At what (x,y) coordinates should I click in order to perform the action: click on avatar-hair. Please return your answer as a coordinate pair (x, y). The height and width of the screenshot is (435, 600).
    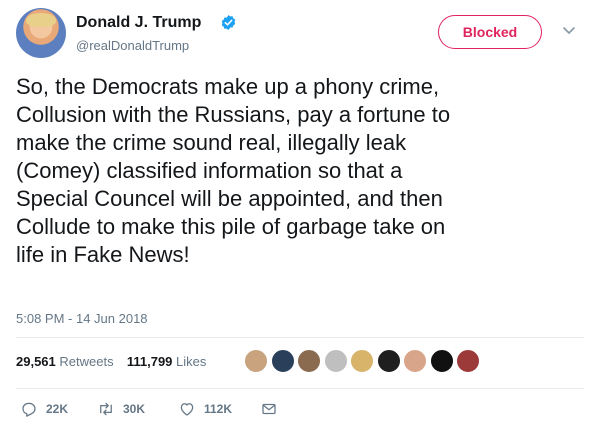
    Looking at the image, I should click on (41, 20).